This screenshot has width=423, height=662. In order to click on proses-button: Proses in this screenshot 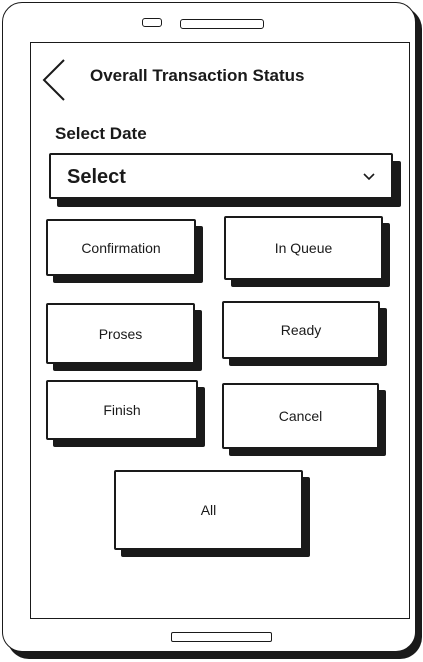, I will do `click(120, 333)`.